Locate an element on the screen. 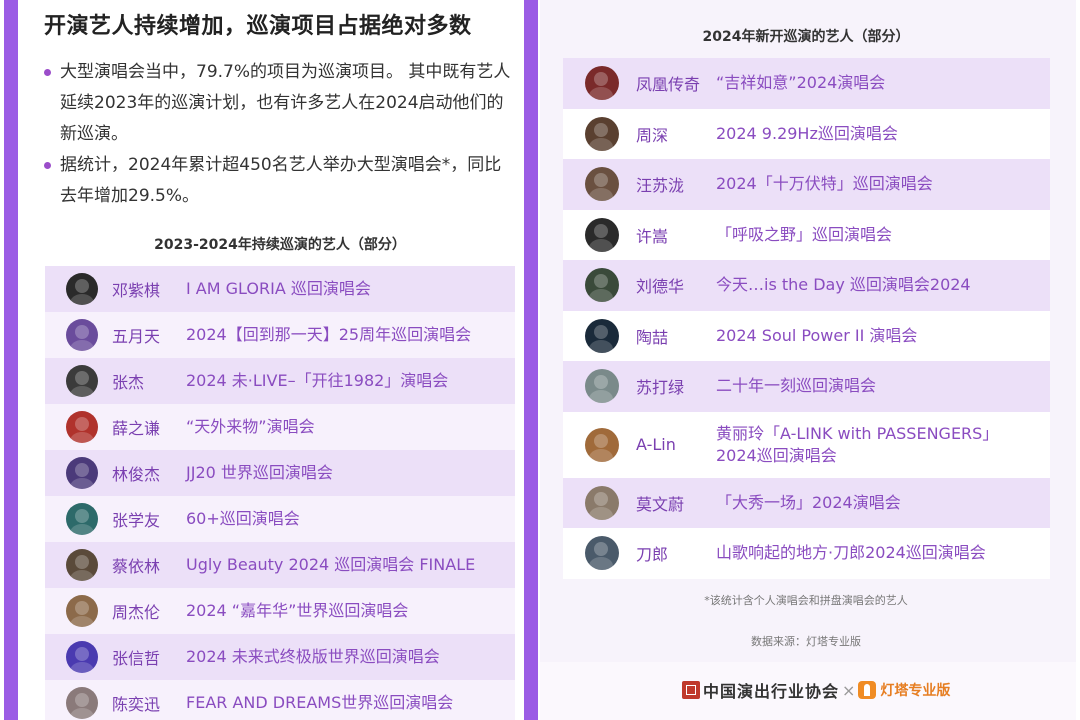 This screenshot has height=720, width=1080. concert-title: 山歌响起的地方·刀郎2024巡回演唱会 is located at coordinates (851, 553).